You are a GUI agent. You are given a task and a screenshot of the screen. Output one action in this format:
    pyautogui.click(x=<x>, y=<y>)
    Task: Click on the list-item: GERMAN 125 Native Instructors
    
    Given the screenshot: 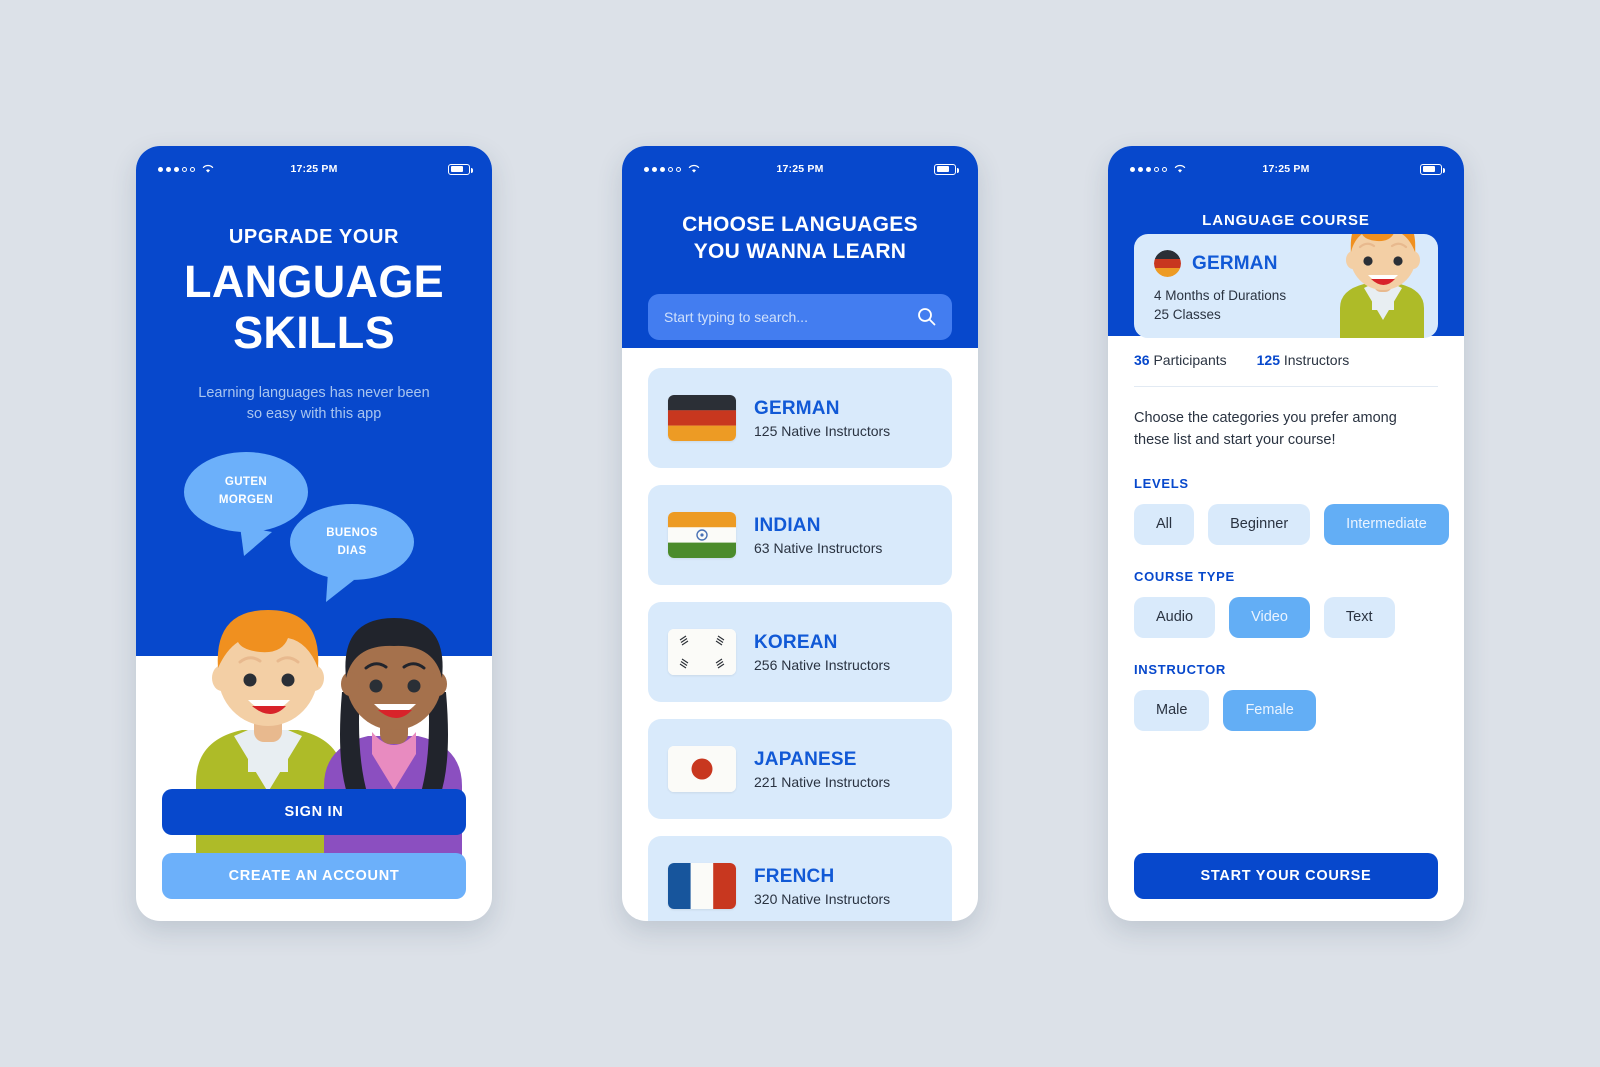 What is the action you would take?
    pyautogui.click(x=800, y=418)
    